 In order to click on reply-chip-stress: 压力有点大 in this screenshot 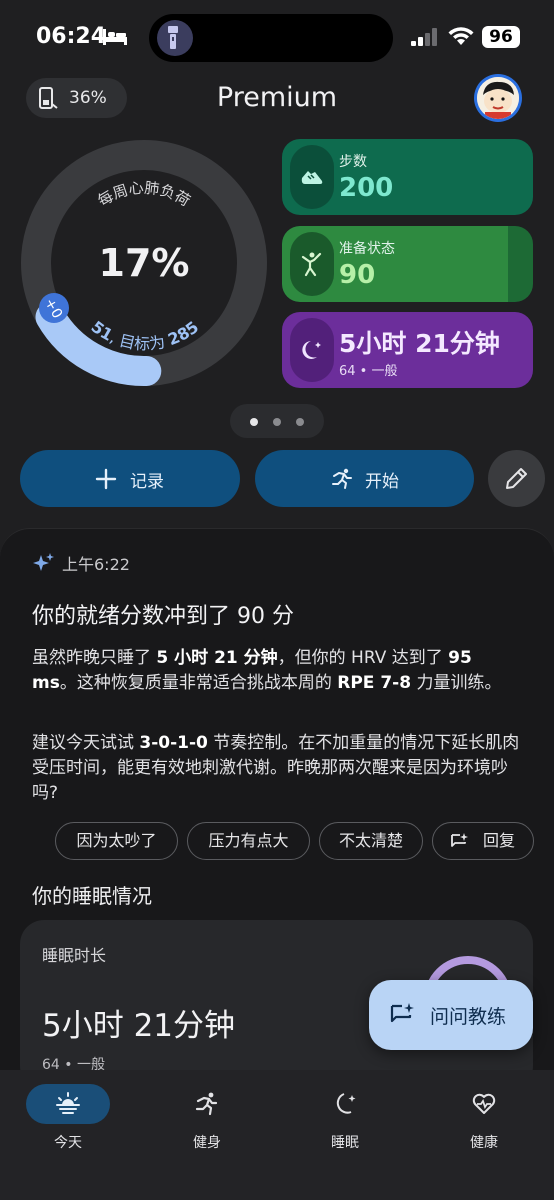, I will do `click(248, 841)`.